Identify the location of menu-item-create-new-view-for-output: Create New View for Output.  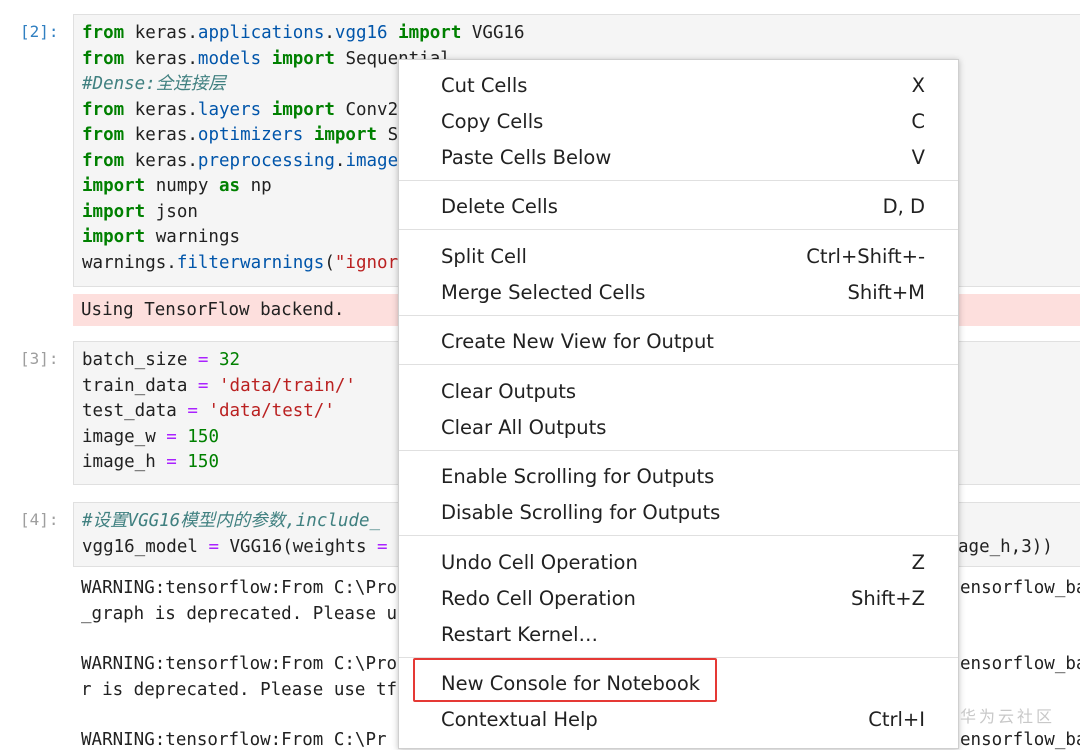
(678, 341).